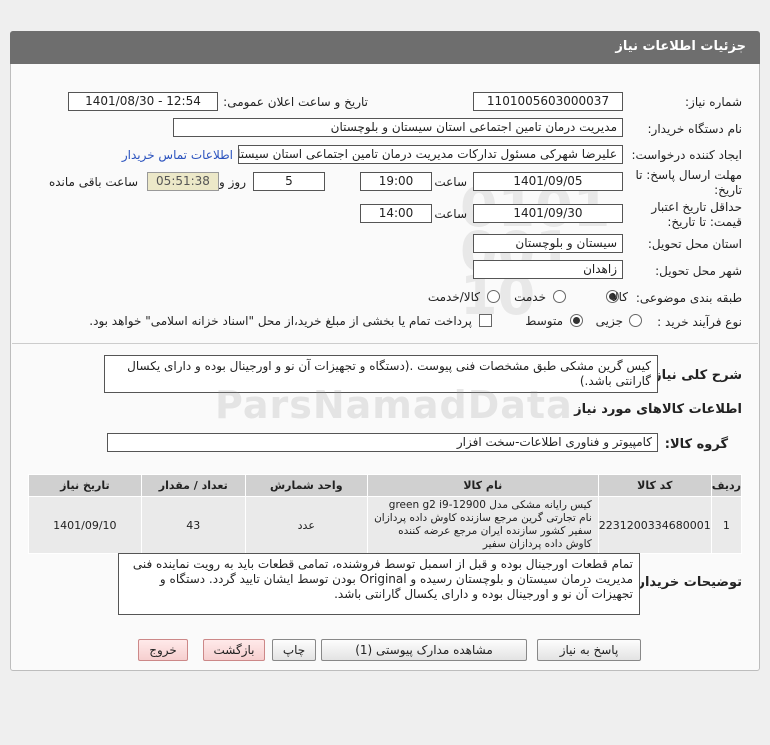  What do you see at coordinates (485, 320) in the screenshot?
I see `payment-checkbox` at bounding box center [485, 320].